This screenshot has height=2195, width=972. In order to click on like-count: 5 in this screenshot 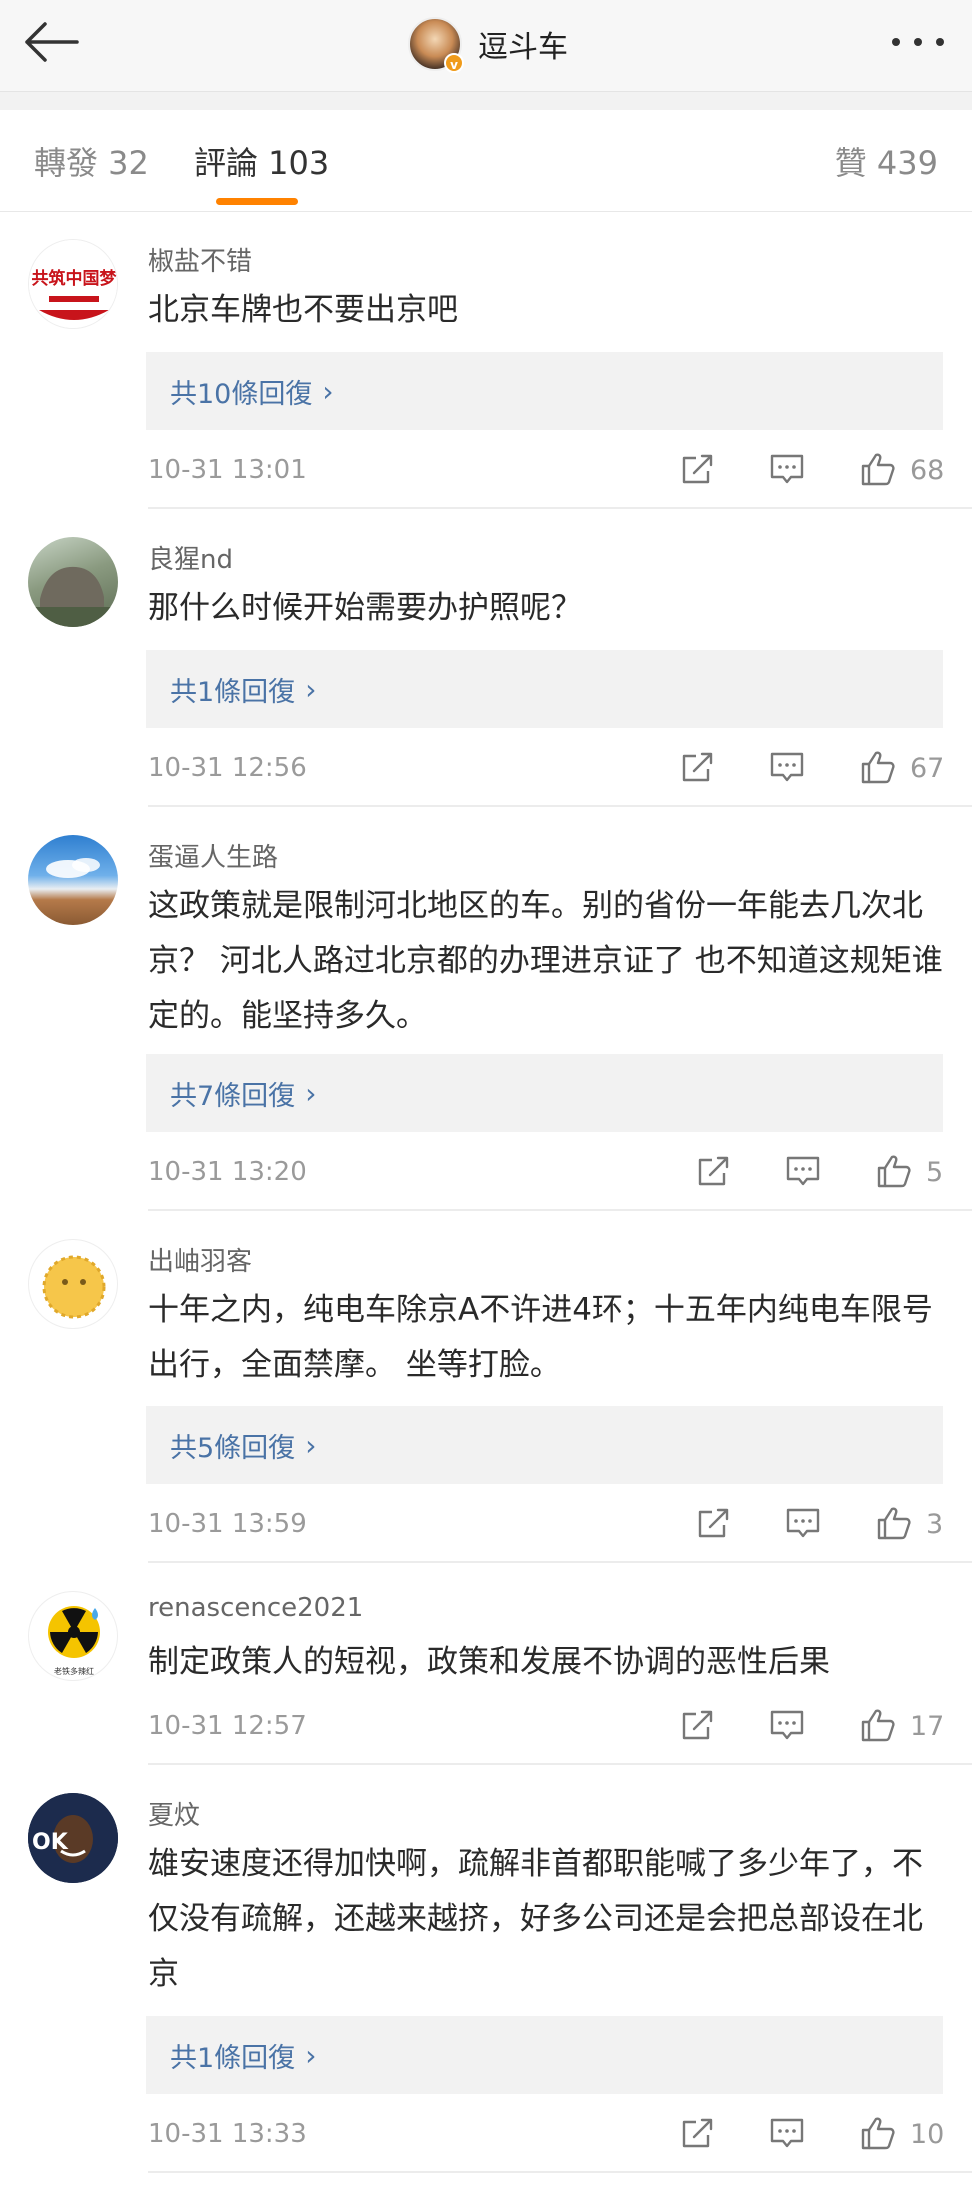, I will do `click(935, 1172)`.